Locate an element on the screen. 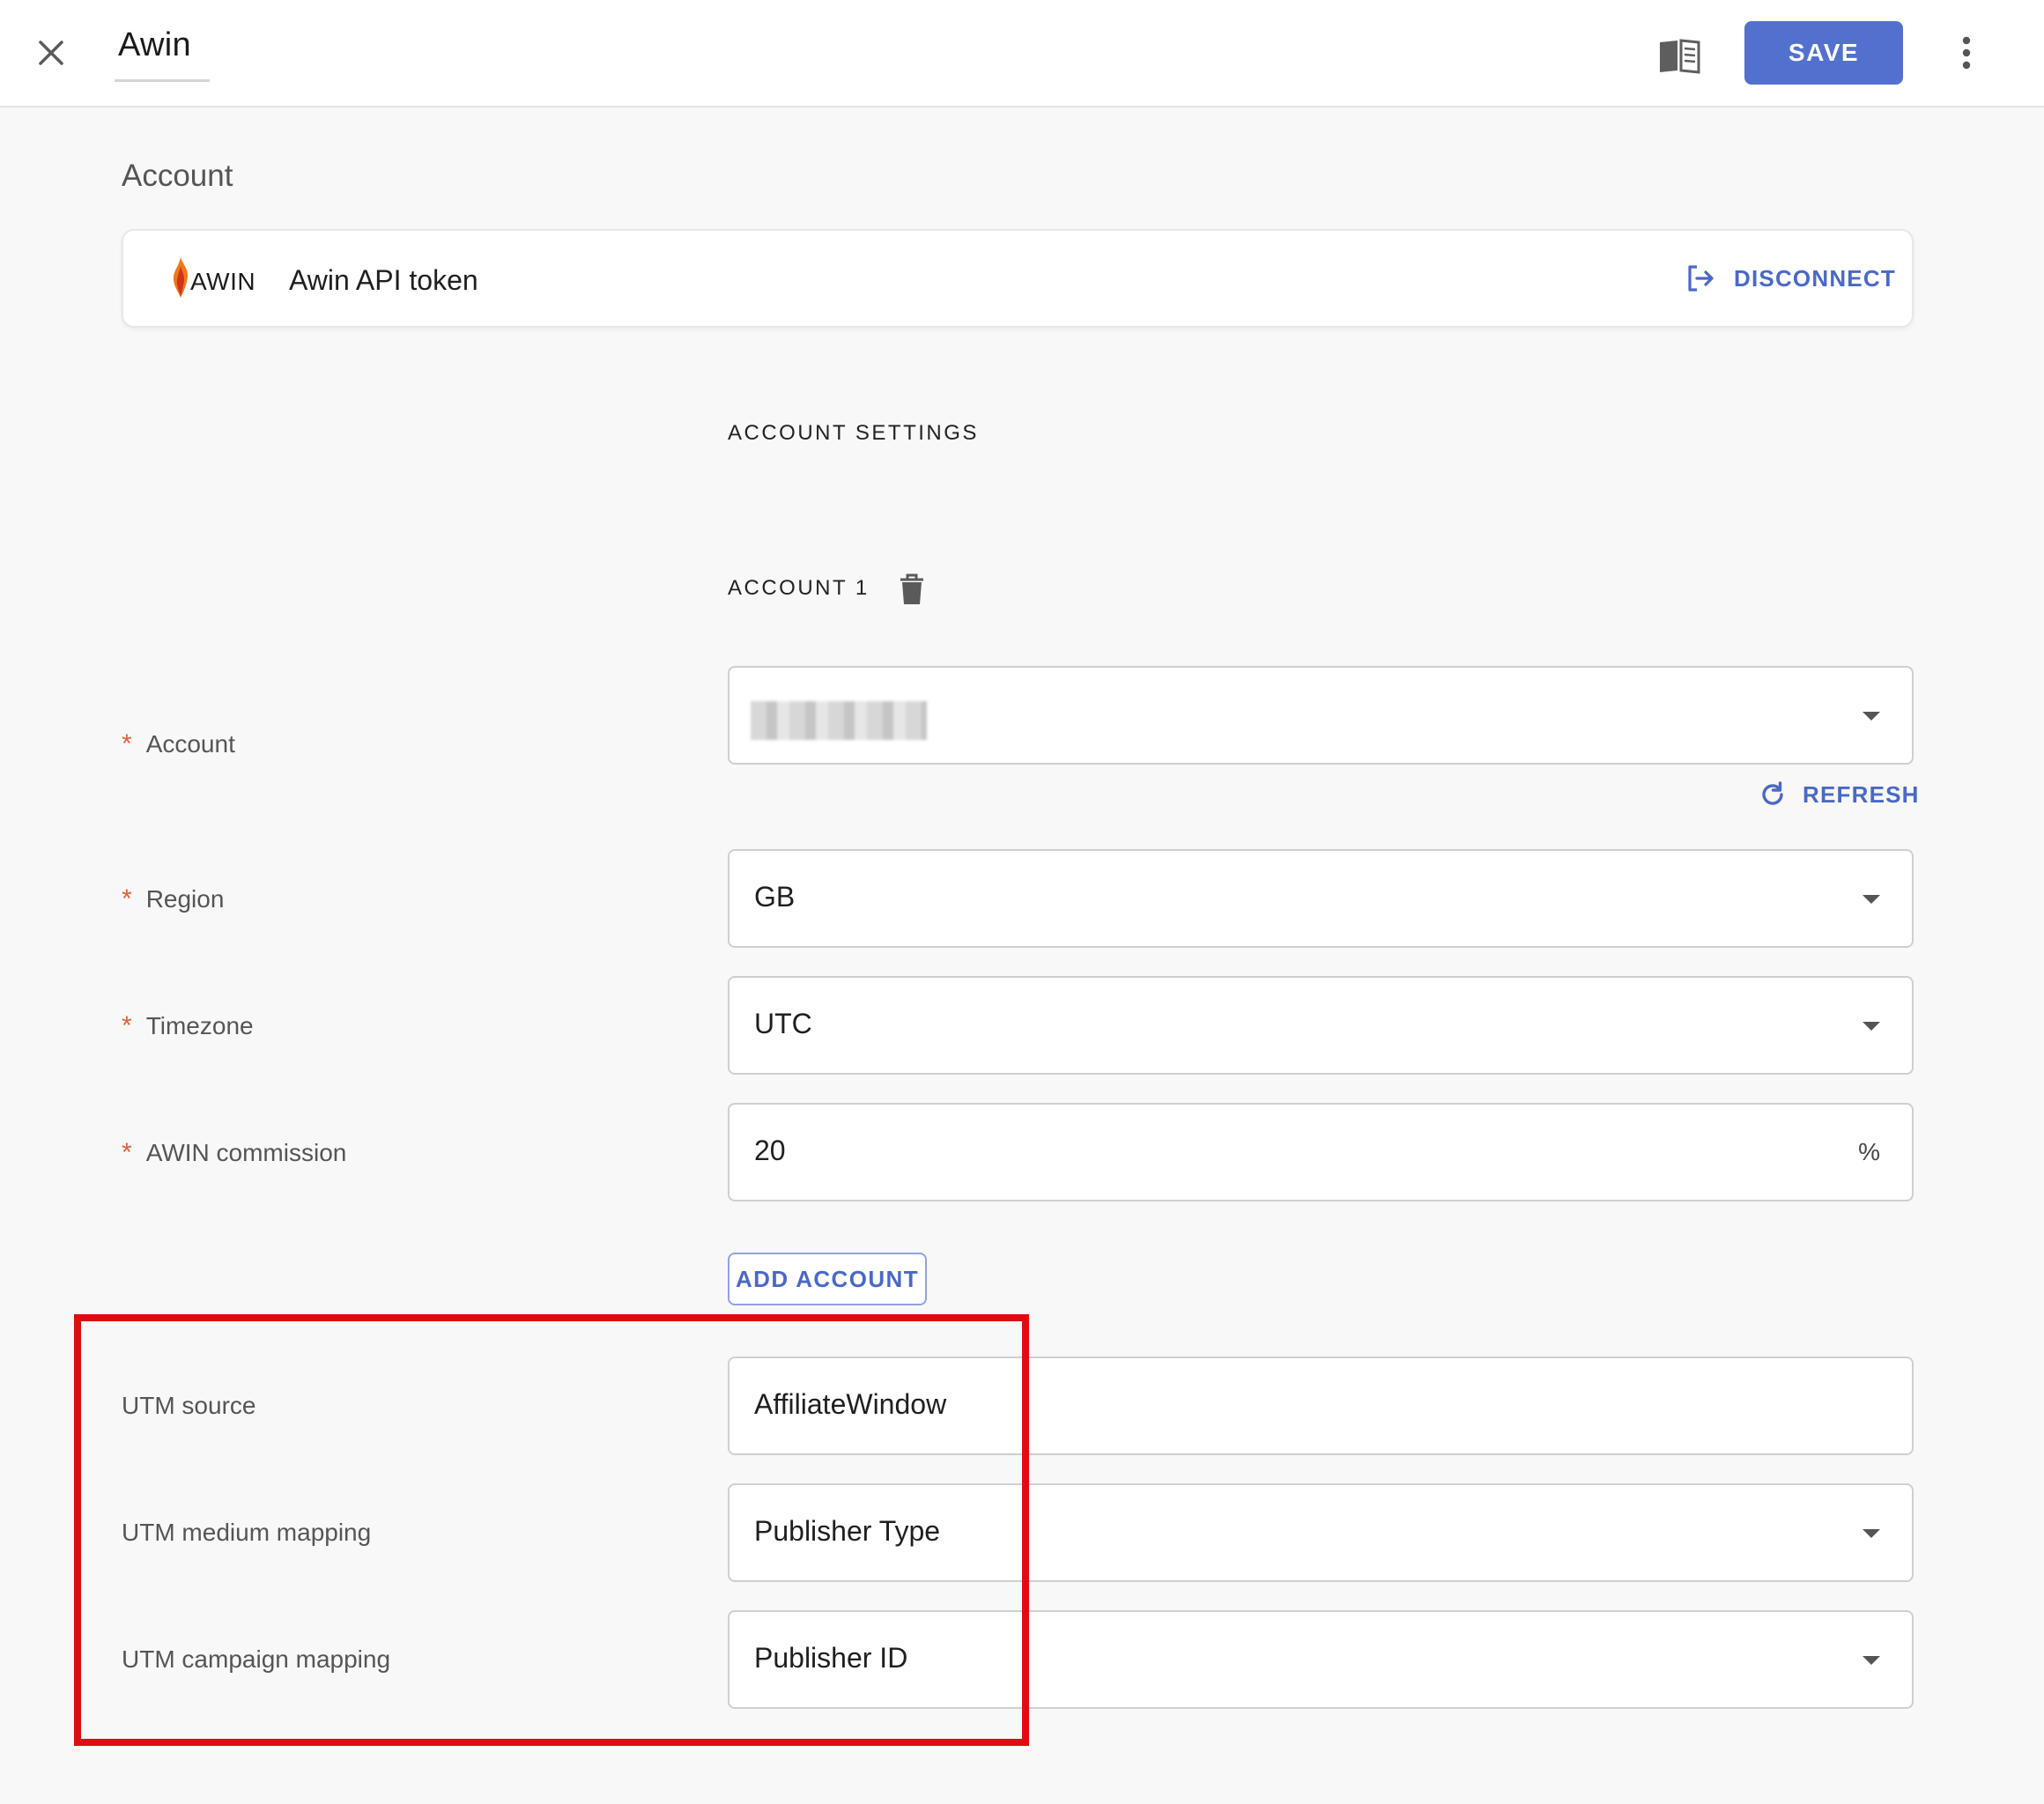 The height and width of the screenshot is (1804, 2044). region-field-label: * Region is located at coordinates (173, 898).